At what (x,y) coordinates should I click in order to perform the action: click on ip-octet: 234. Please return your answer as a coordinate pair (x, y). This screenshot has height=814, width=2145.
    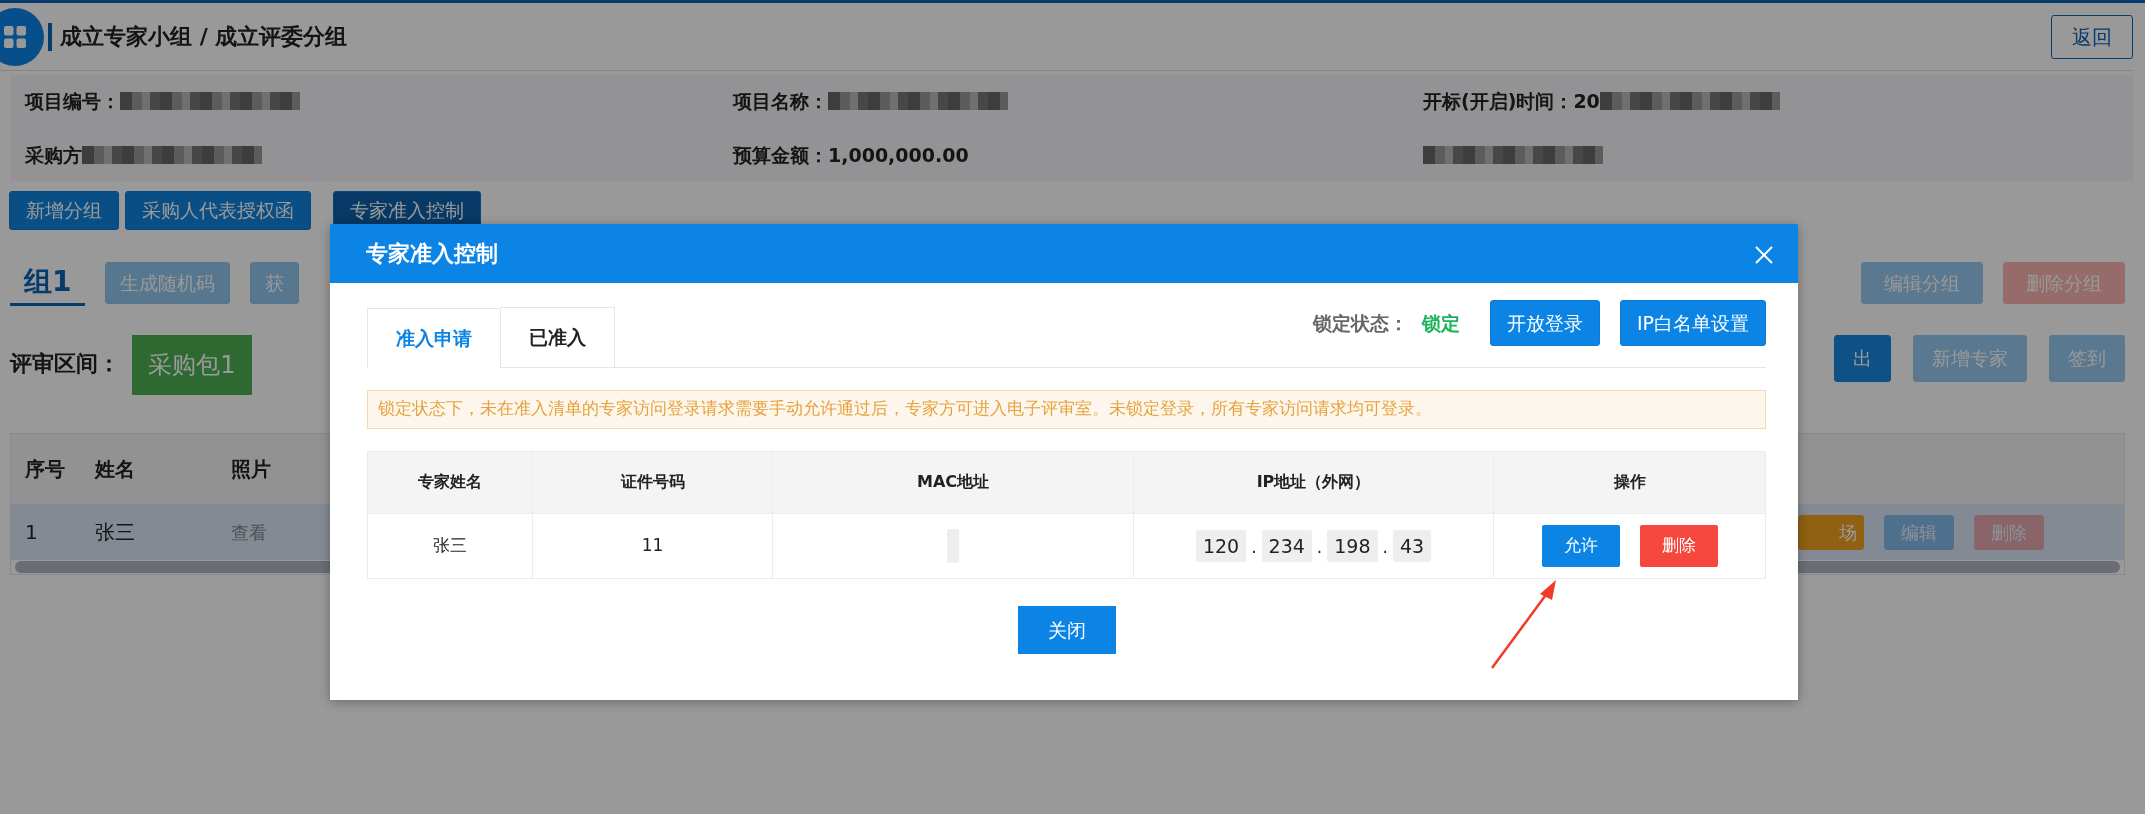
    Looking at the image, I should click on (1286, 545).